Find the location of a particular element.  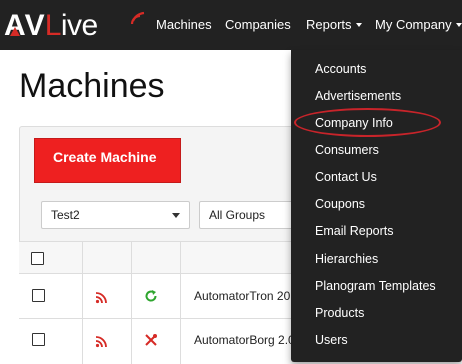

select-all-checkbox is located at coordinates (37, 258).